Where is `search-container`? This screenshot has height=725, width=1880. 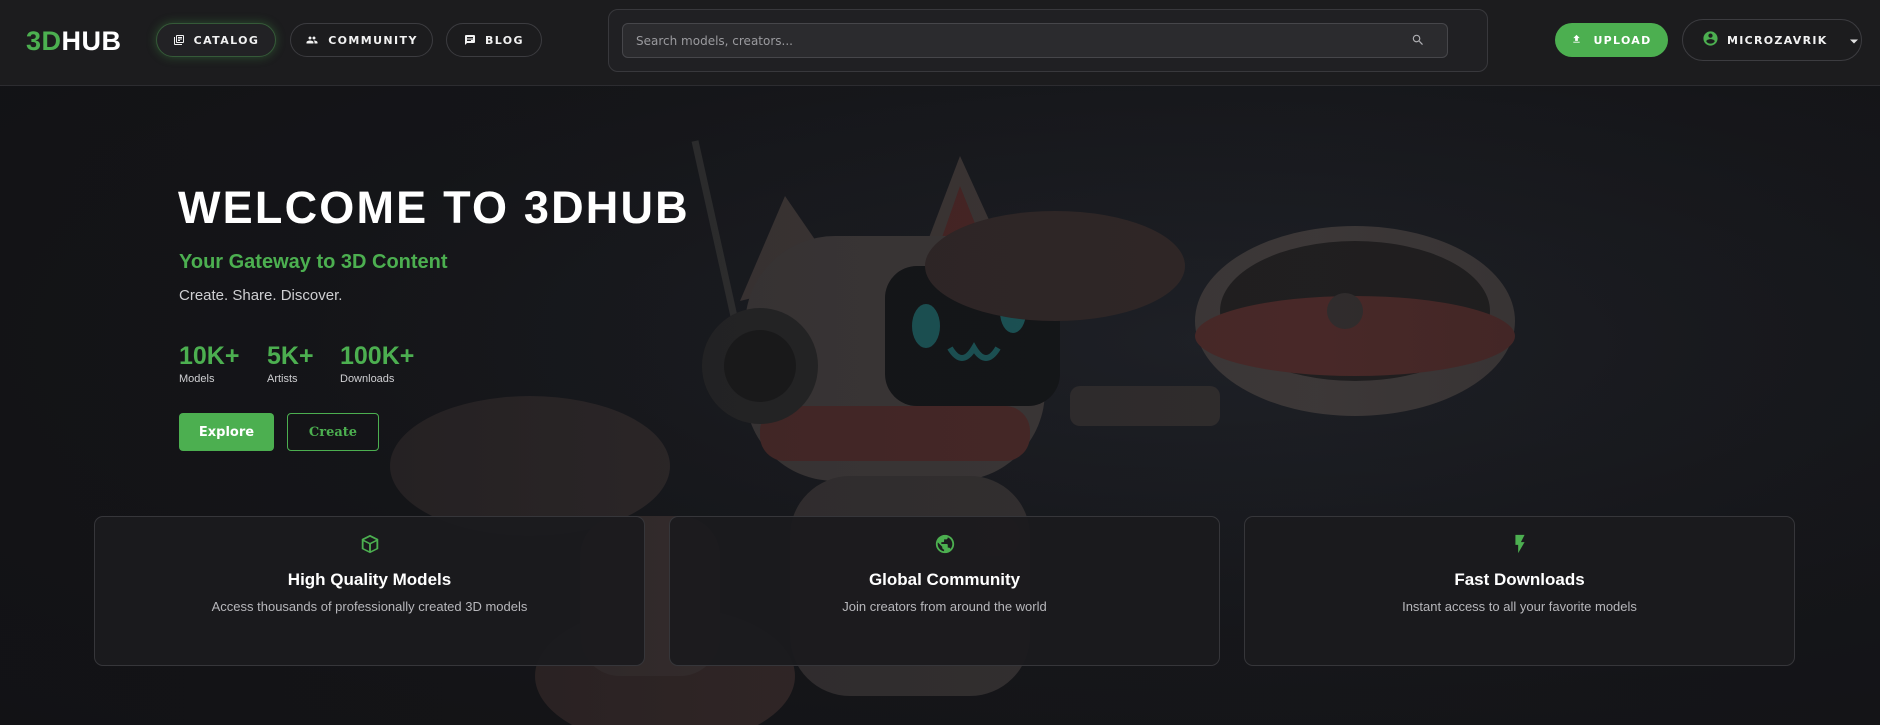
search-container is located at coordinates (1048, 40).